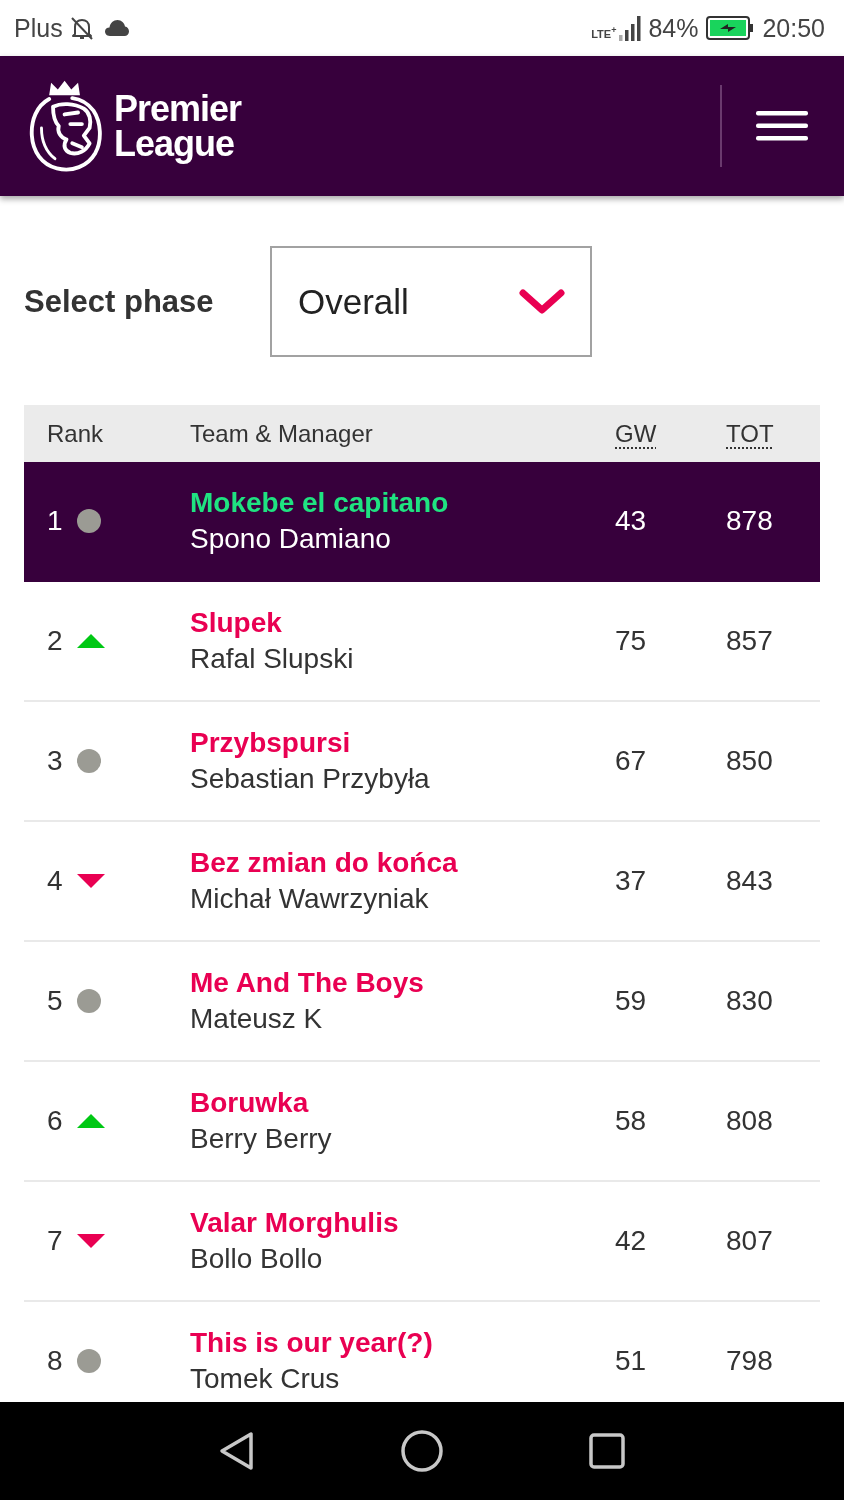 This screenshot has width=844, height=1500. I want to click on team-name: Boruwka, so click(249, 1103).